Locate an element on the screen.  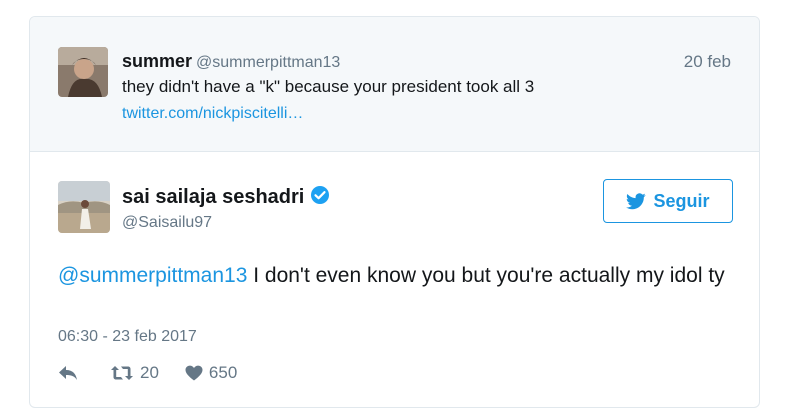
like-button: 650 is located at coordinates (211, 373).